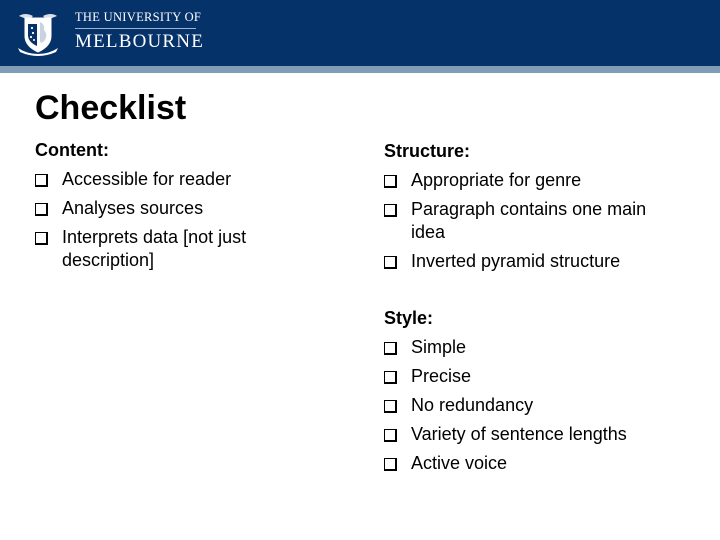 This screenshot has height=540, width=720. I want to click on checklist-item: Active voice, so click(544, 463).